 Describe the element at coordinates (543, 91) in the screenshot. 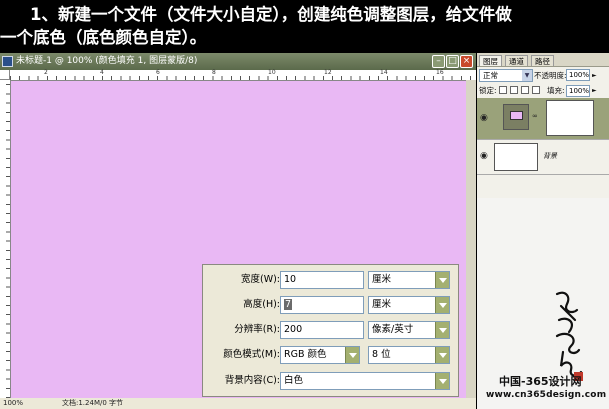

I see `lock-fill-row: 锁定: 填充: 100% ►` at that location.